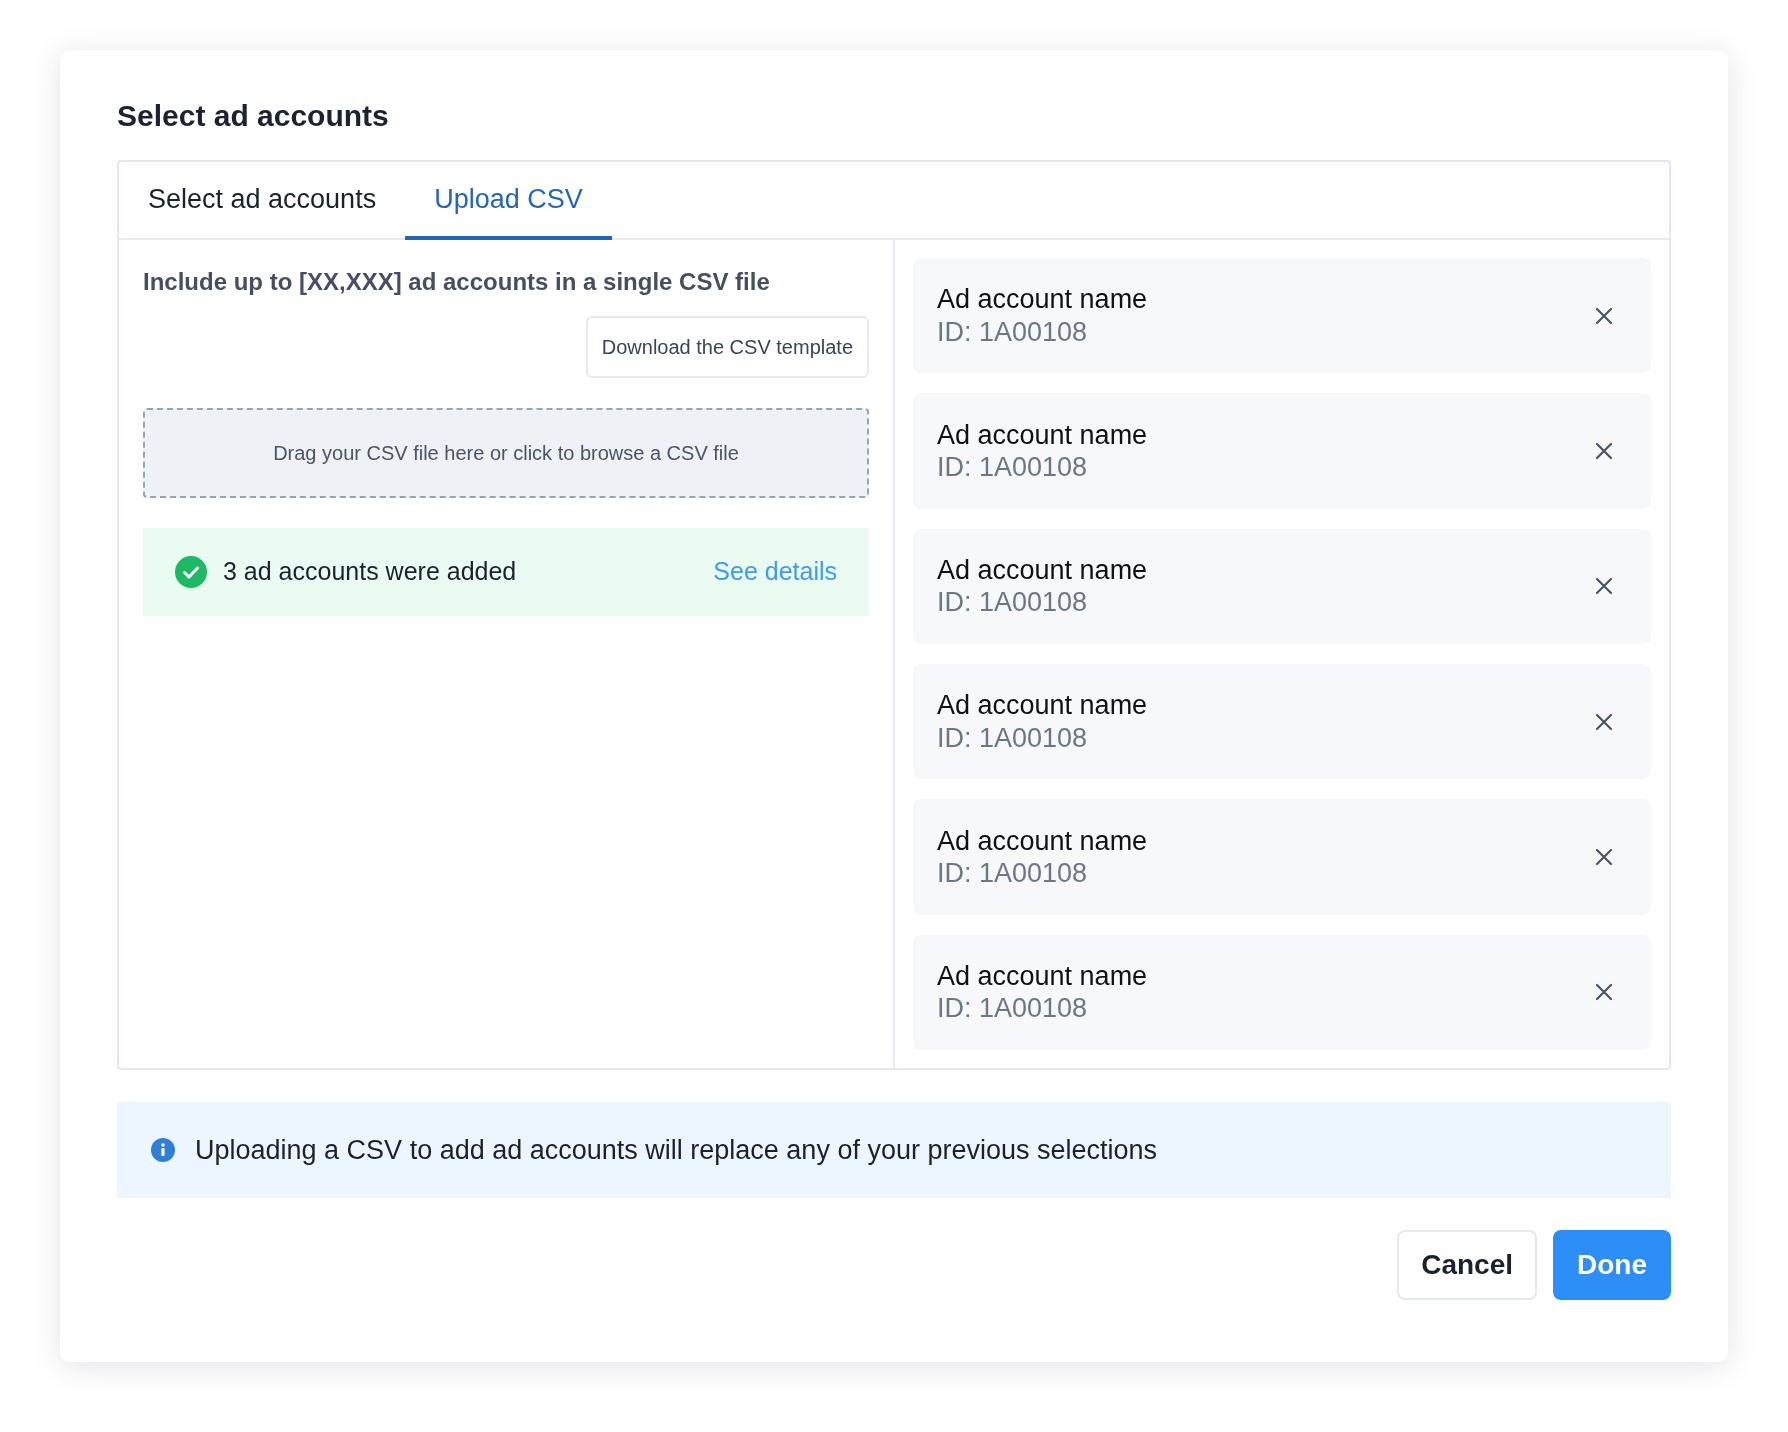 The height and width of the screenshot is (1432, 1788). What do you see at coordinates (457, 282) in the screenshot?
I see `instruction-text: Include up to [XX,XXX] ad accounts in a single CSV file` at bounding box center [457, 282].